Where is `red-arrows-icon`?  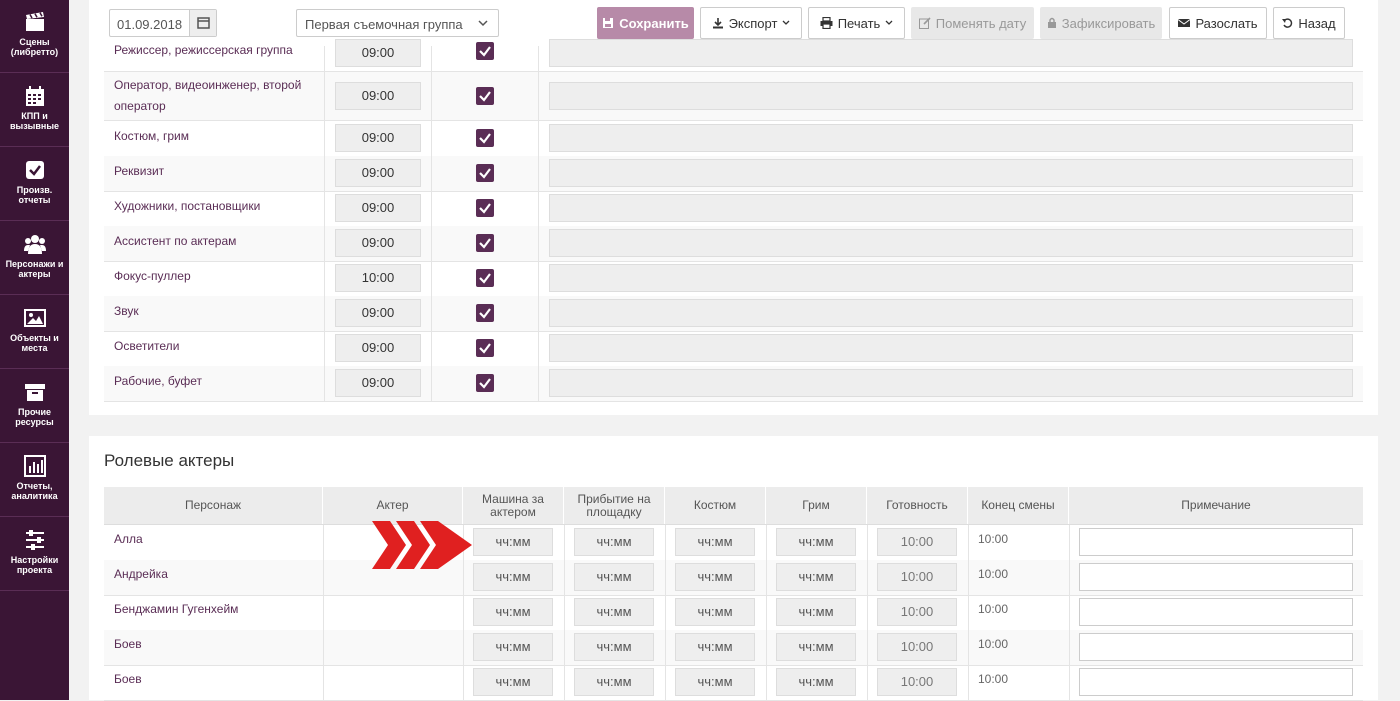
red-arrows-icon is located at coordinates (422, 545).